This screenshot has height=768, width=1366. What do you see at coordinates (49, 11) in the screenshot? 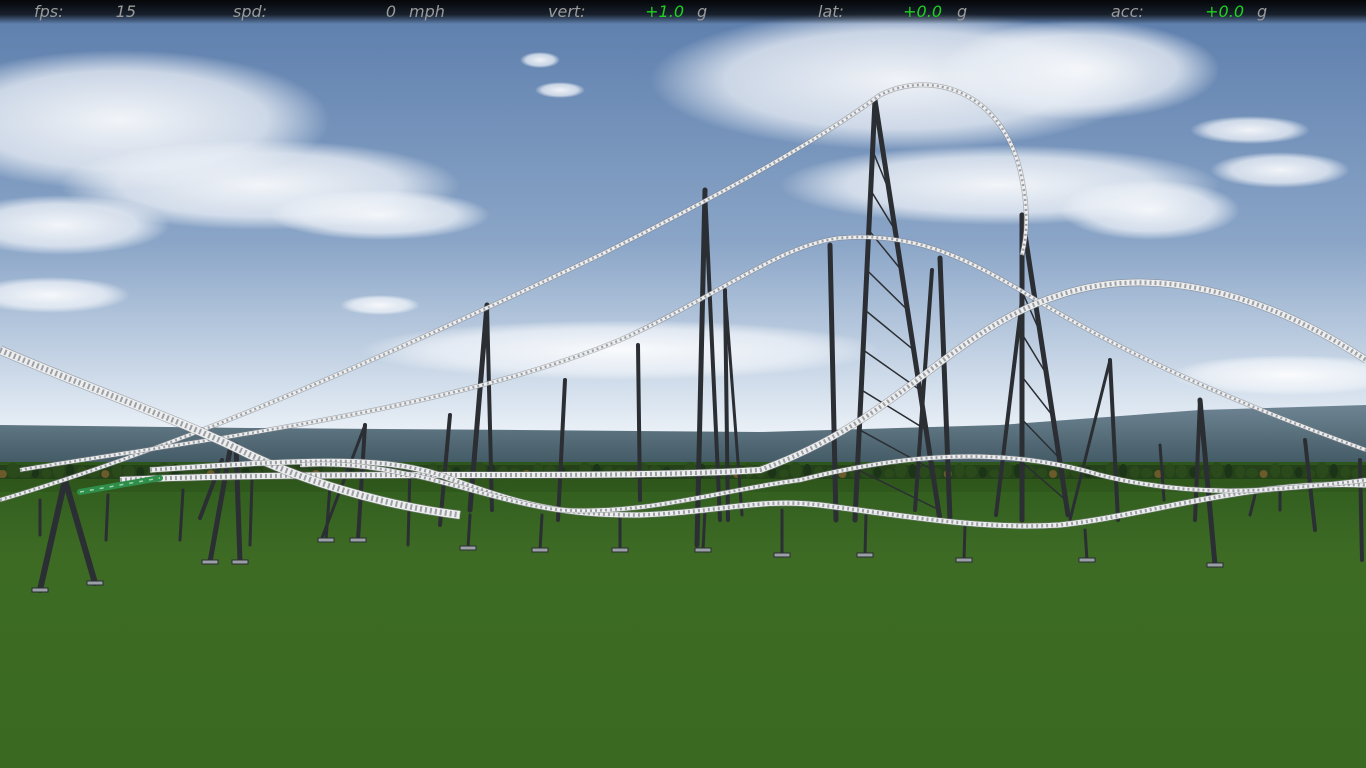
I see `fps-label: fps:` at bounding box center [49, 11].